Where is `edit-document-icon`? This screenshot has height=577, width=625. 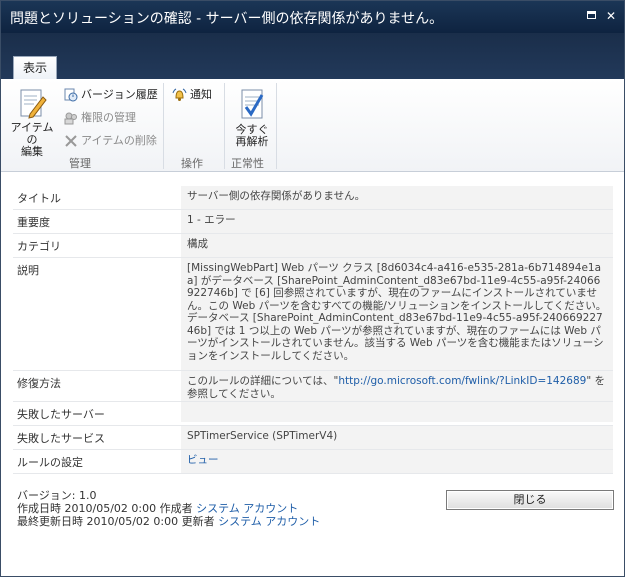
edit-document-icon is located at coordinates (33, 104).